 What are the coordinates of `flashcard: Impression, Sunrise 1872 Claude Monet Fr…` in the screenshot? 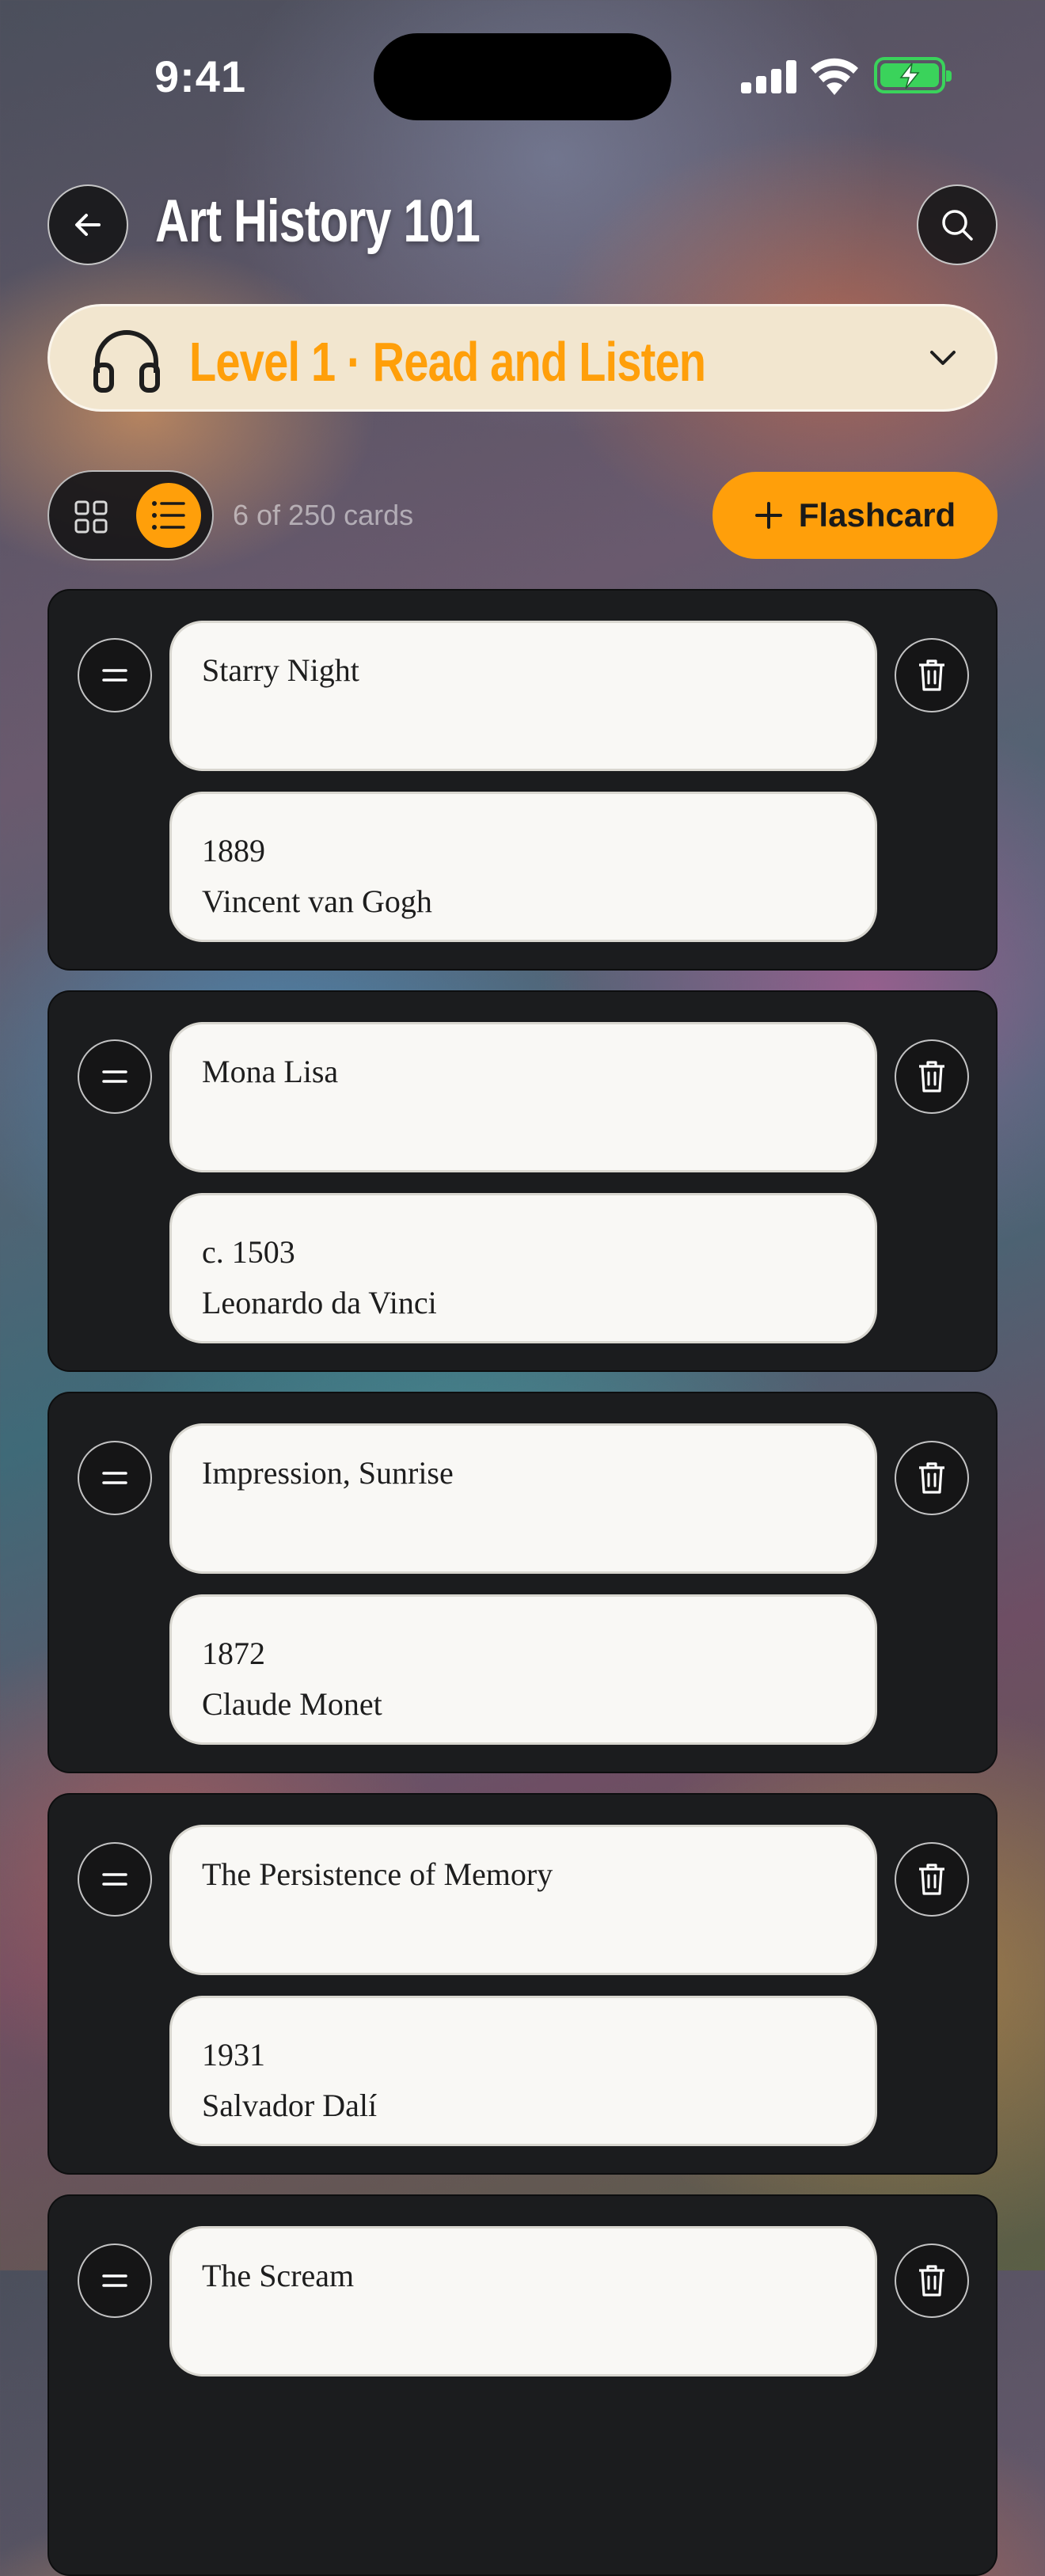 It's located at (523, 1582).